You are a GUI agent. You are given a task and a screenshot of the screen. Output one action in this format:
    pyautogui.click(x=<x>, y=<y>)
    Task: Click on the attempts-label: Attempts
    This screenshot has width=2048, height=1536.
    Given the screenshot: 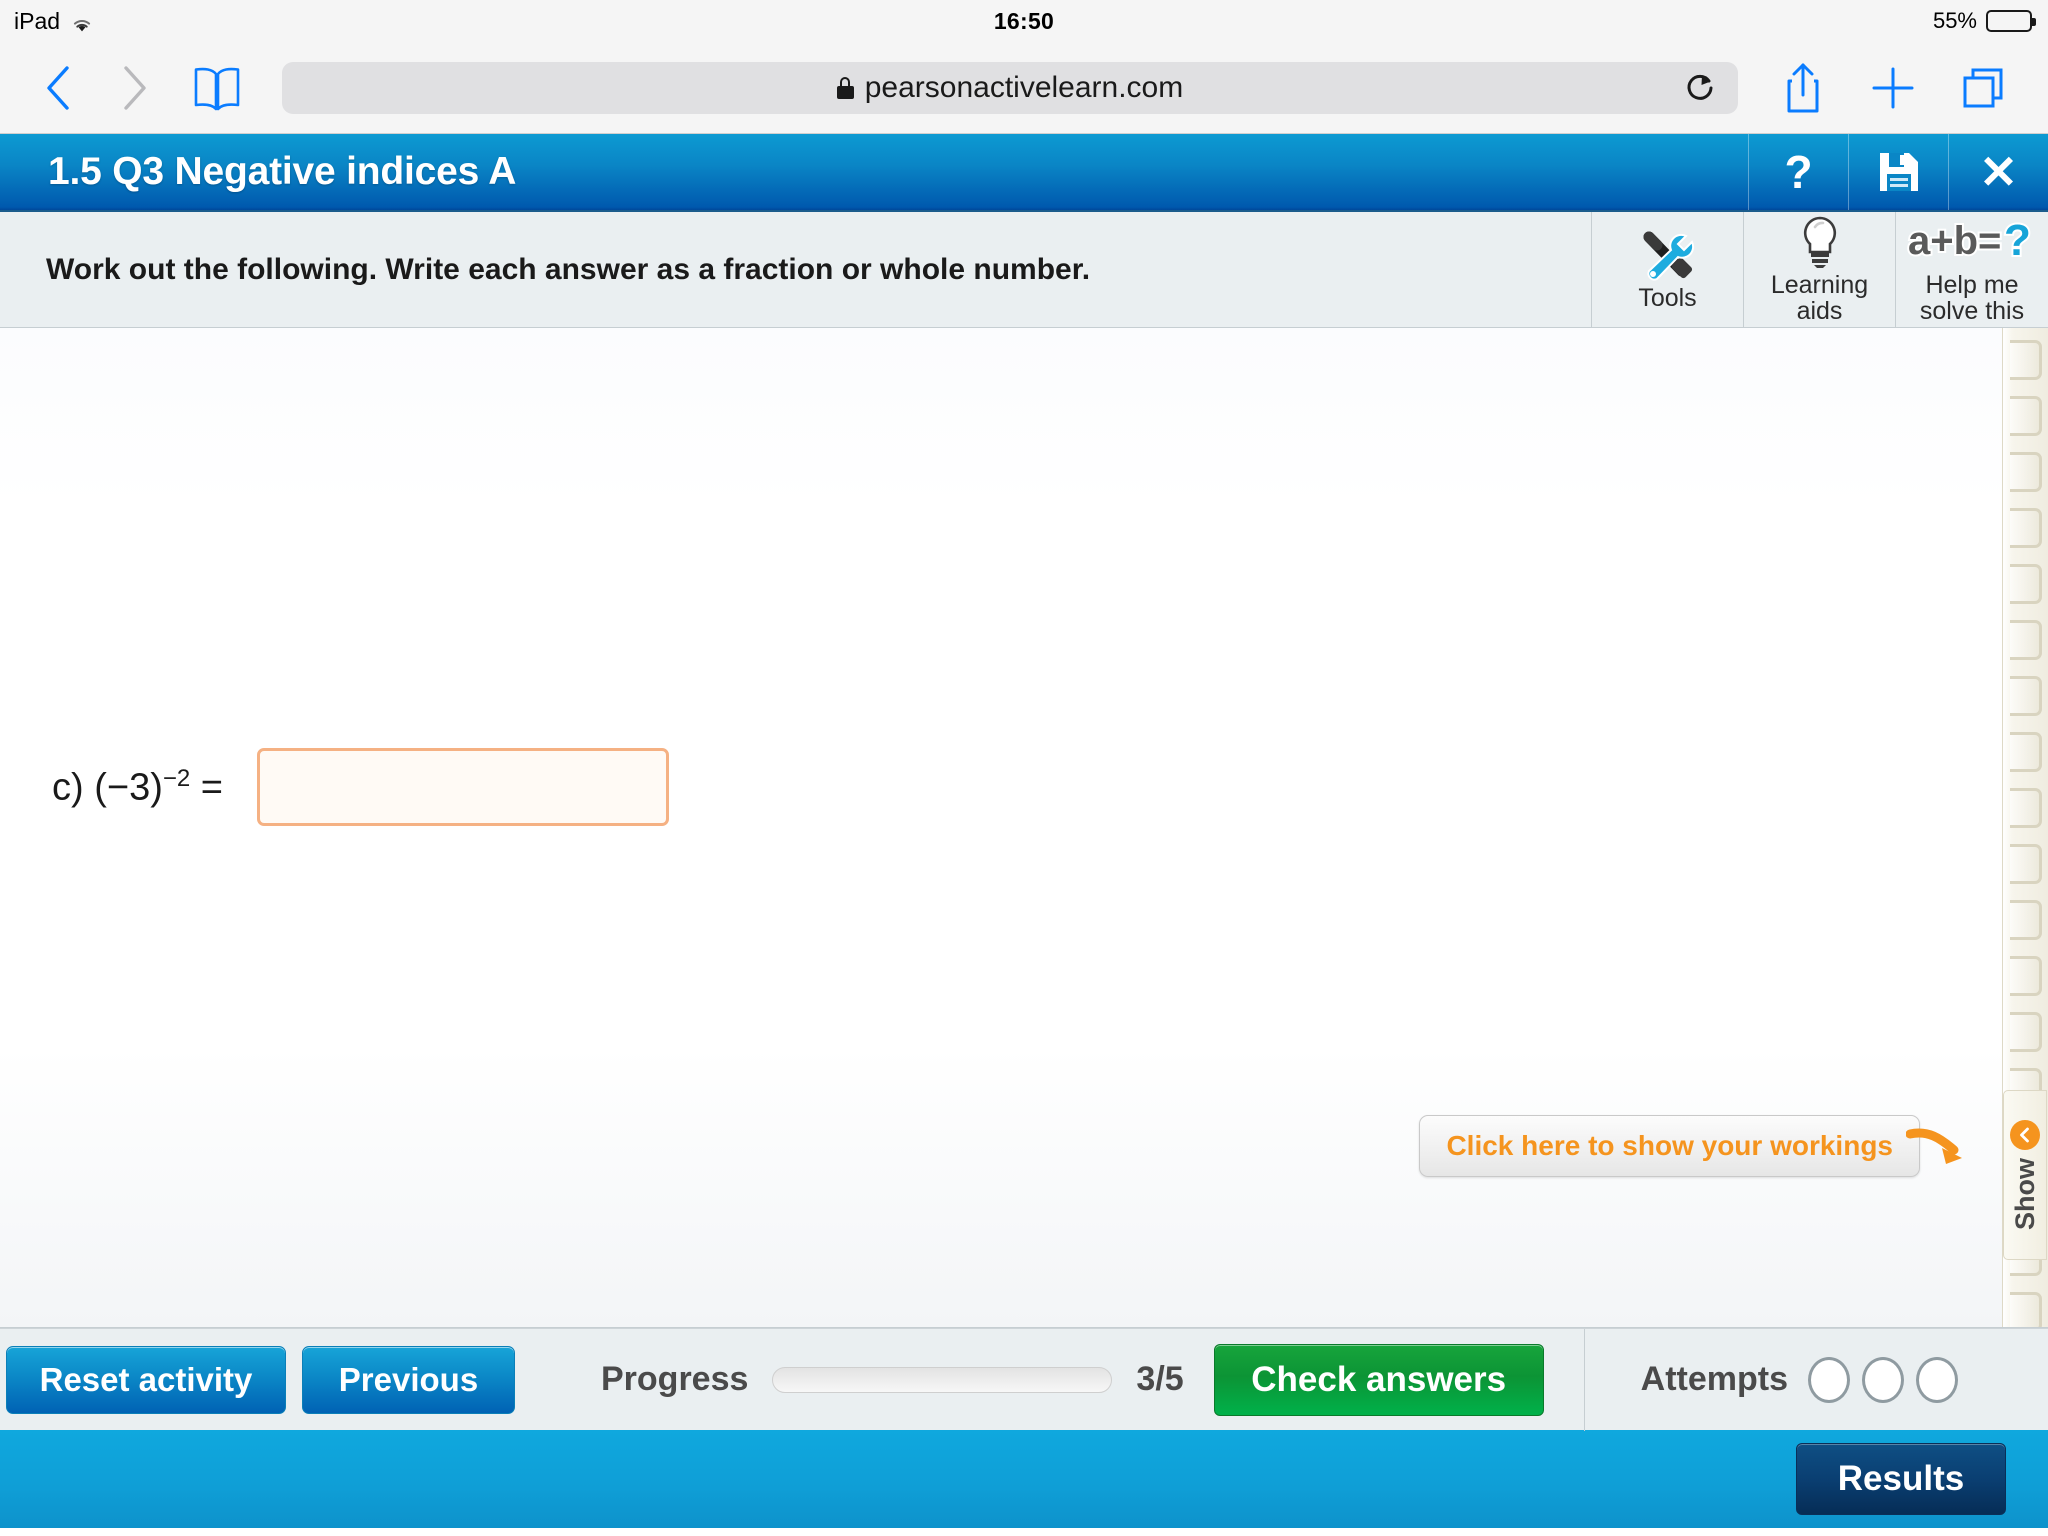 What is the action you would take?
    pyautogui.click(x=1714, y=1379)
    